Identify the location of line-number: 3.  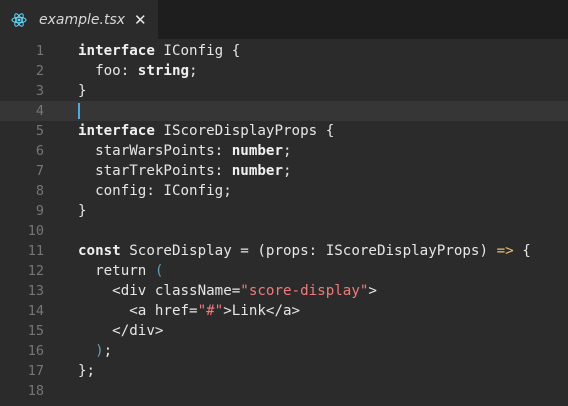
(39, 91).